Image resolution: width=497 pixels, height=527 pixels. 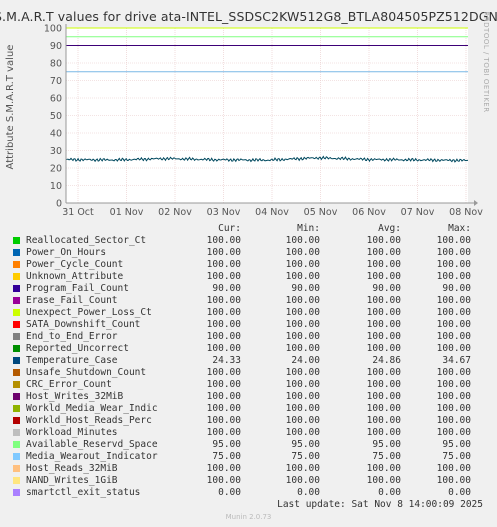 What do you see at coordinates (389, 228) in the screenshot?
I see `header-avg: Avg:` at bounding box center [389, 228].